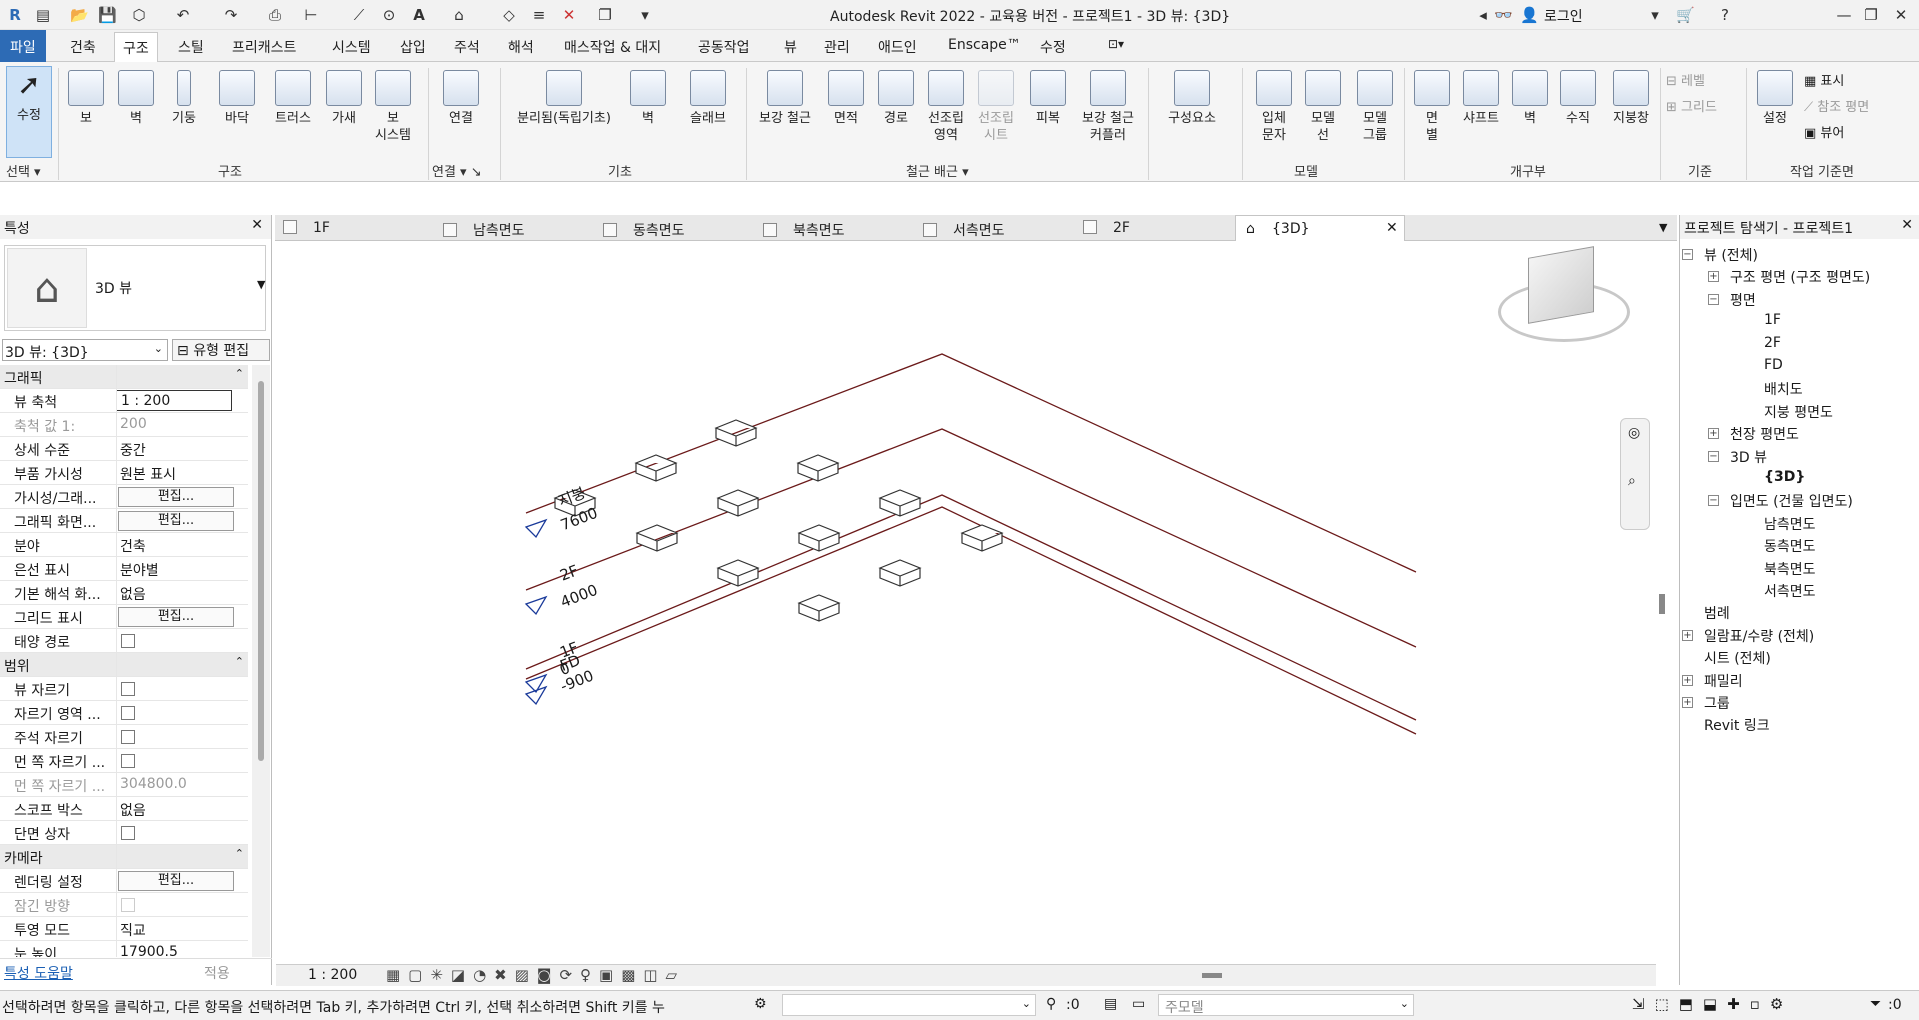 This screenshot has width=1919, height=1020. Describe the element at coordinates (1655, 15) in the screenshot. I see `login-dropdown-icon: ▾` at that location.